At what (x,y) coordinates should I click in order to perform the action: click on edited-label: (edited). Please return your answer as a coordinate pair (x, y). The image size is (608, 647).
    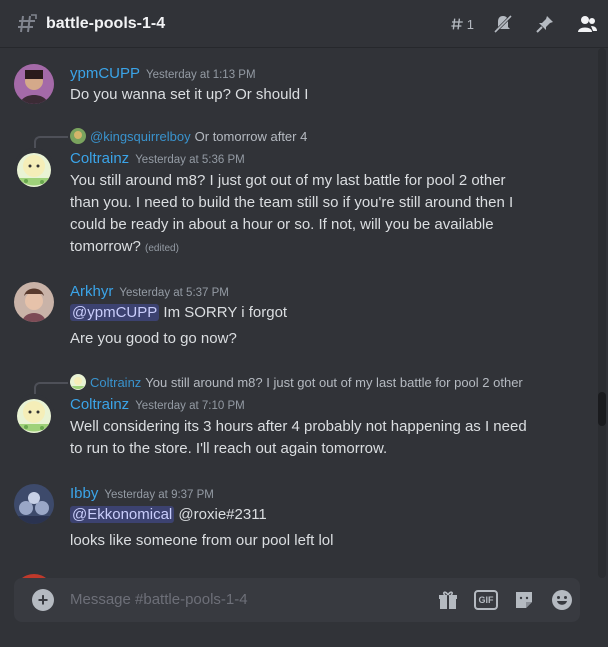
    Looking at the image, I should click on (162, 248).